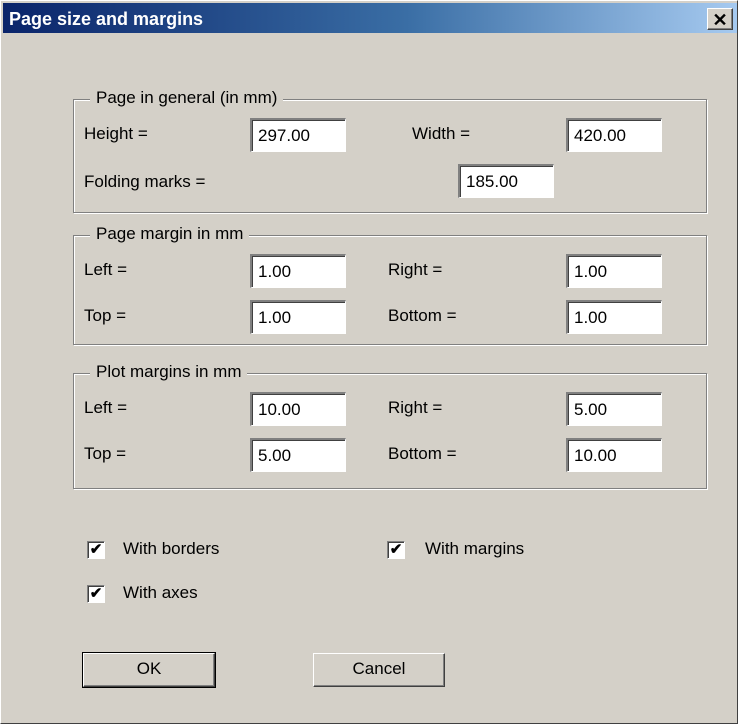 The image size is (738, 724). I want to click on width-label: Width =, so click(441, 133).